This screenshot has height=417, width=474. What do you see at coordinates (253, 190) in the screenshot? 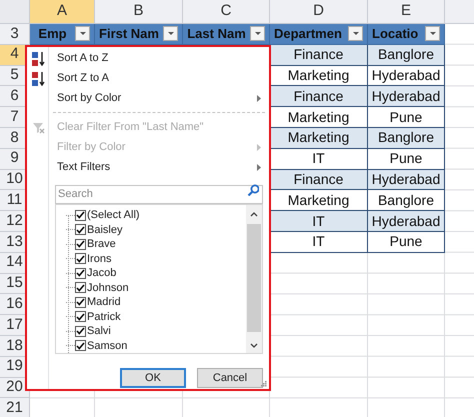
I see `search-icon` at bounding box center [253, 190].